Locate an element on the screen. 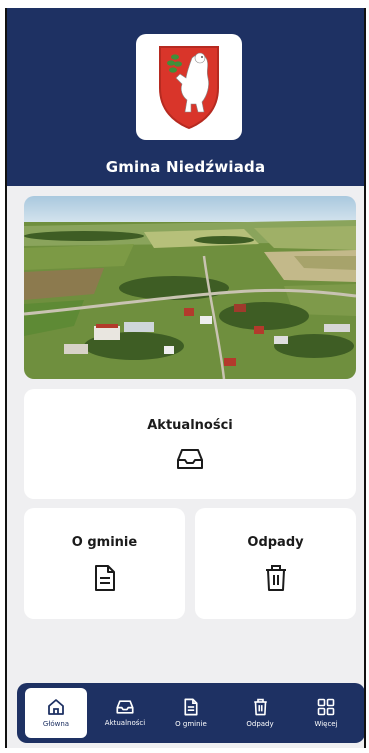 This screenshot has width=369, height=753. nav-item-more: Więcej is located at coordinates (326, 713).